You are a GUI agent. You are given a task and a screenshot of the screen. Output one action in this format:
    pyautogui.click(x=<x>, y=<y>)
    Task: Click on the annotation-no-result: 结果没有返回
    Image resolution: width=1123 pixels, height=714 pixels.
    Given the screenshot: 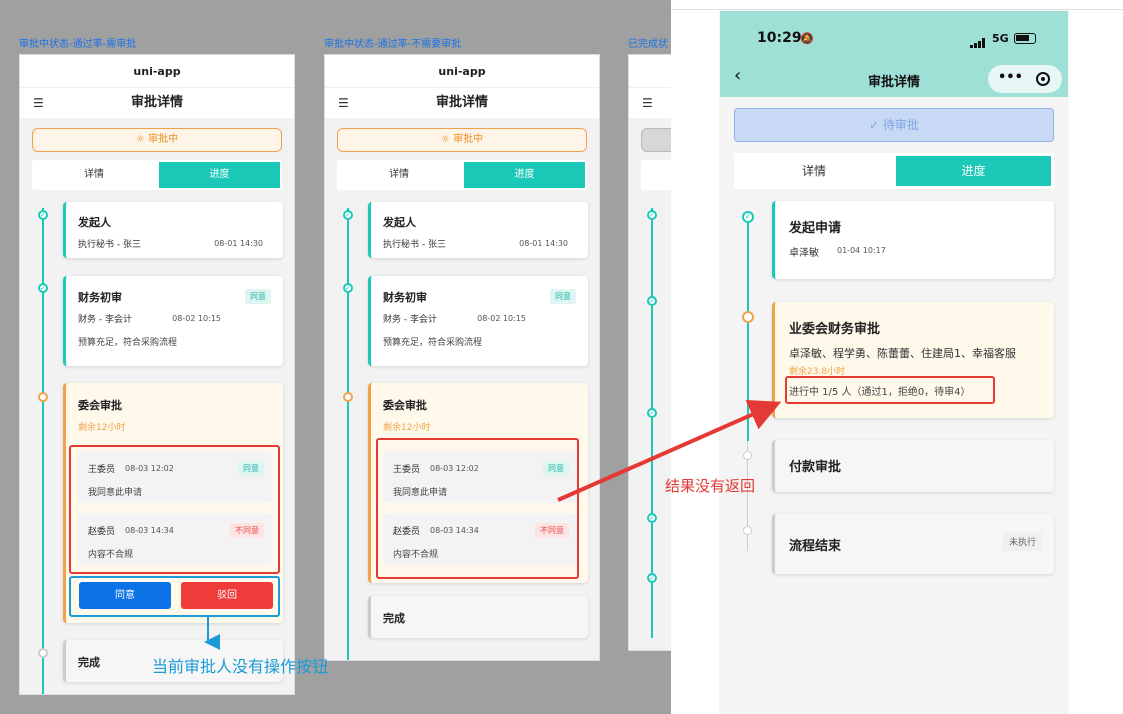 What is the action you would take?
    pyautogui.click(x=710, y=486)
    